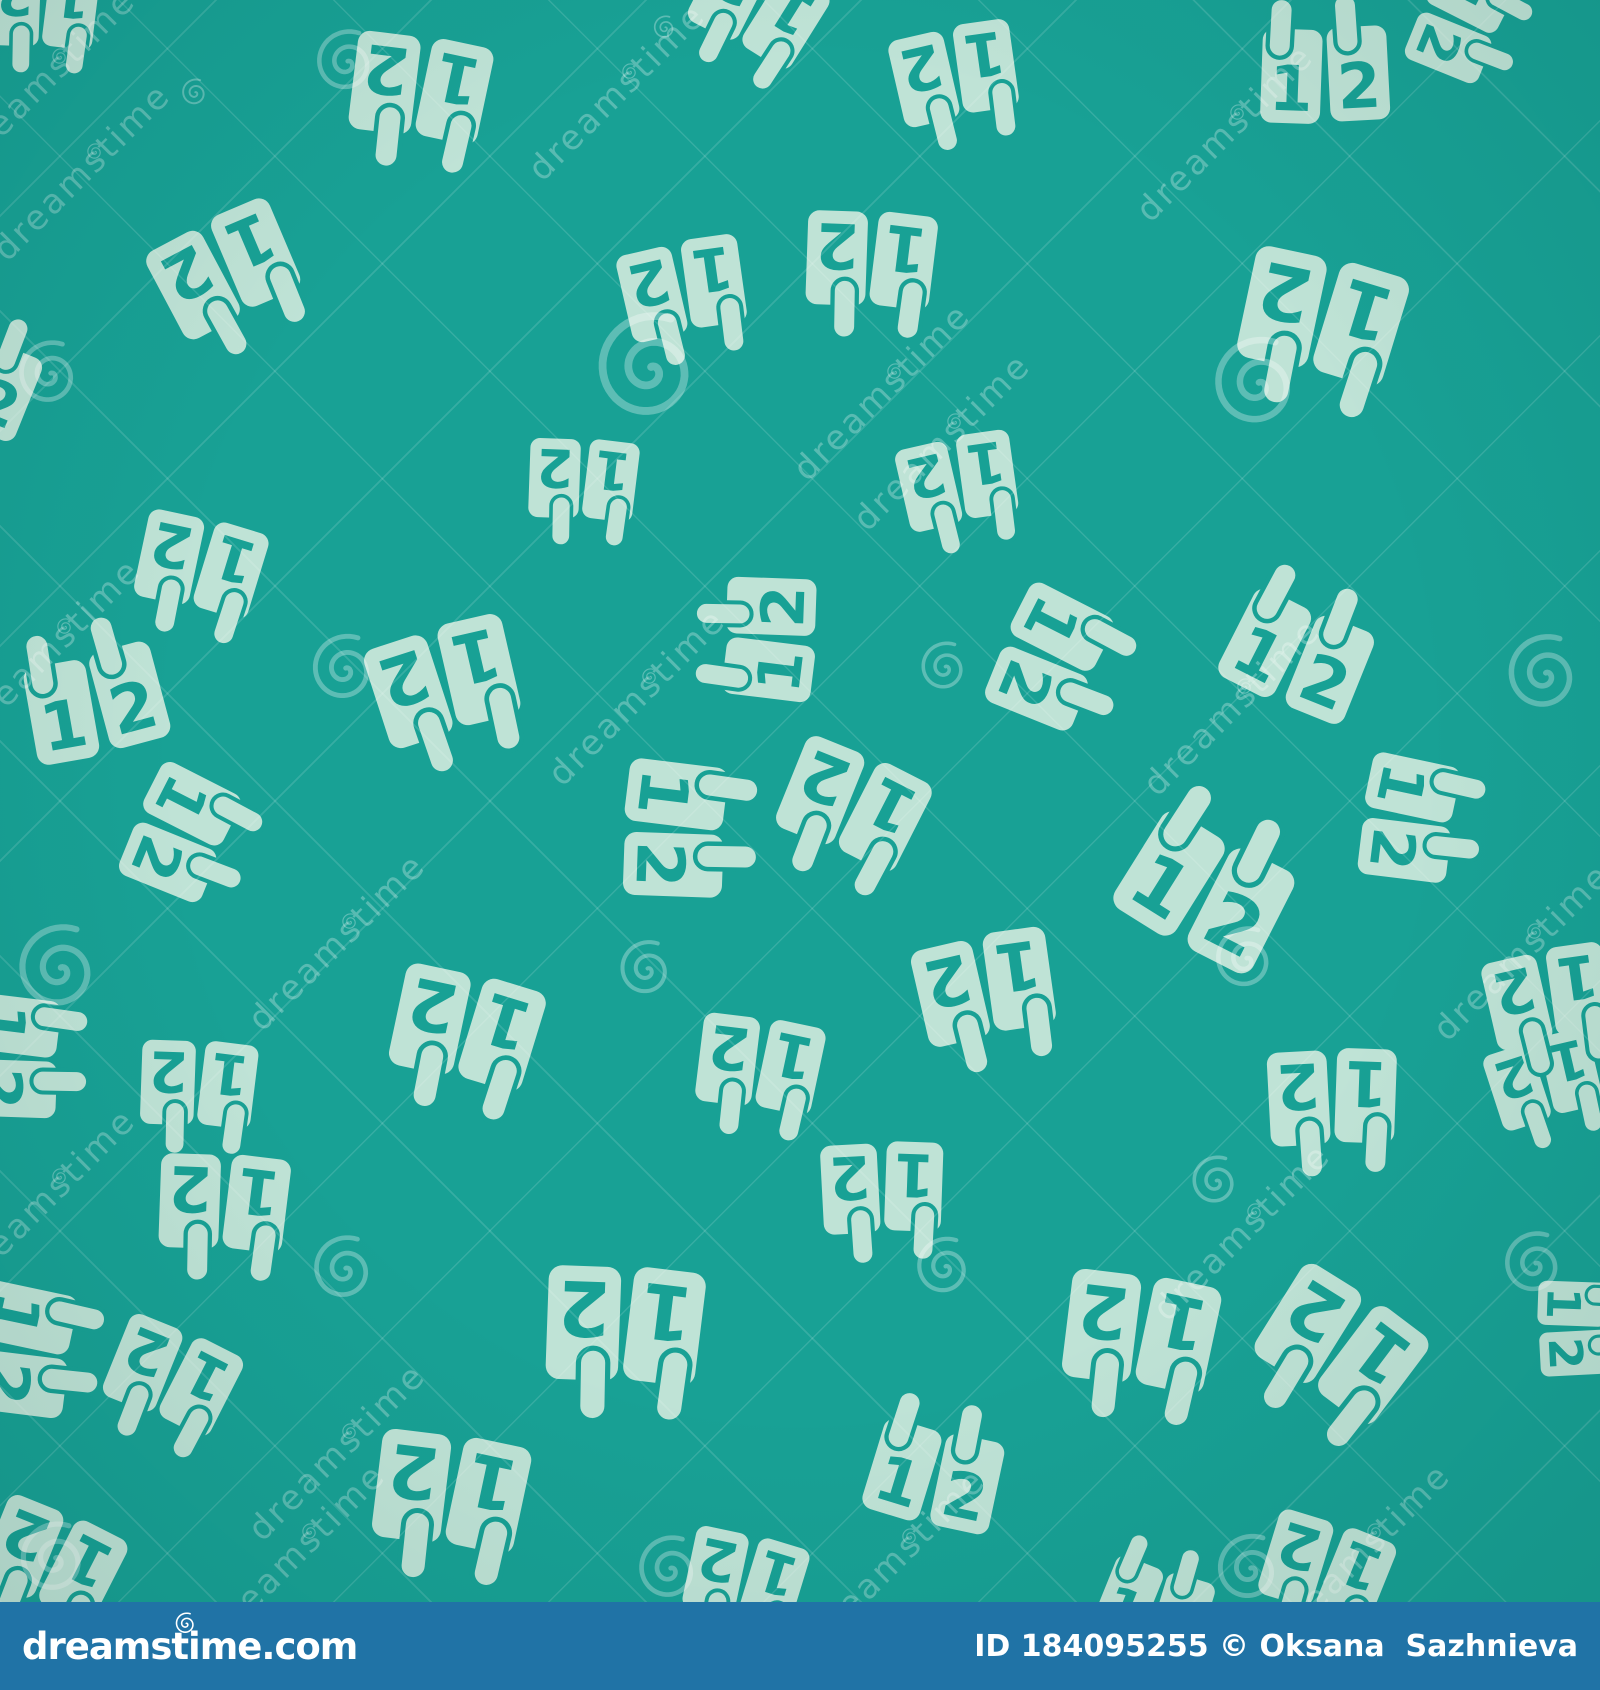  Describe the element at coordinates (1276, 1646) in the screenshot. I see `image-credit: ID 184095255 © Oksana Sazhnieva` at that location.